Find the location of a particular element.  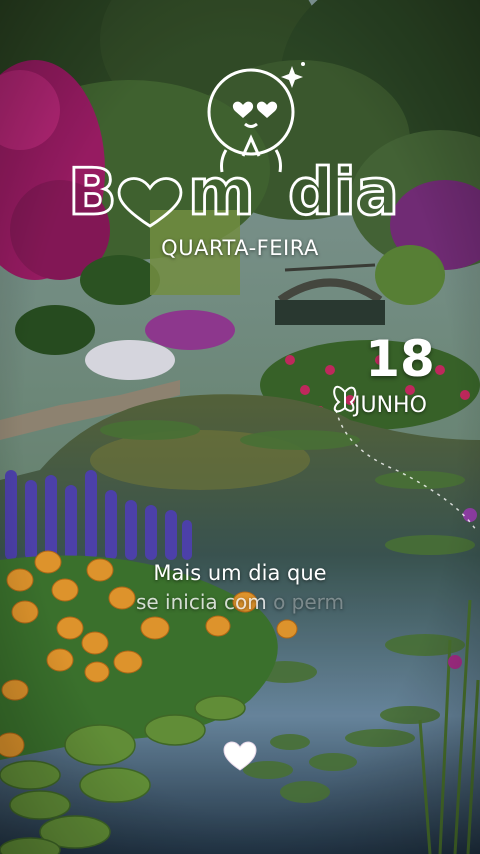

message-line-1: Mais um dia que is located at coordinates (240, 573).